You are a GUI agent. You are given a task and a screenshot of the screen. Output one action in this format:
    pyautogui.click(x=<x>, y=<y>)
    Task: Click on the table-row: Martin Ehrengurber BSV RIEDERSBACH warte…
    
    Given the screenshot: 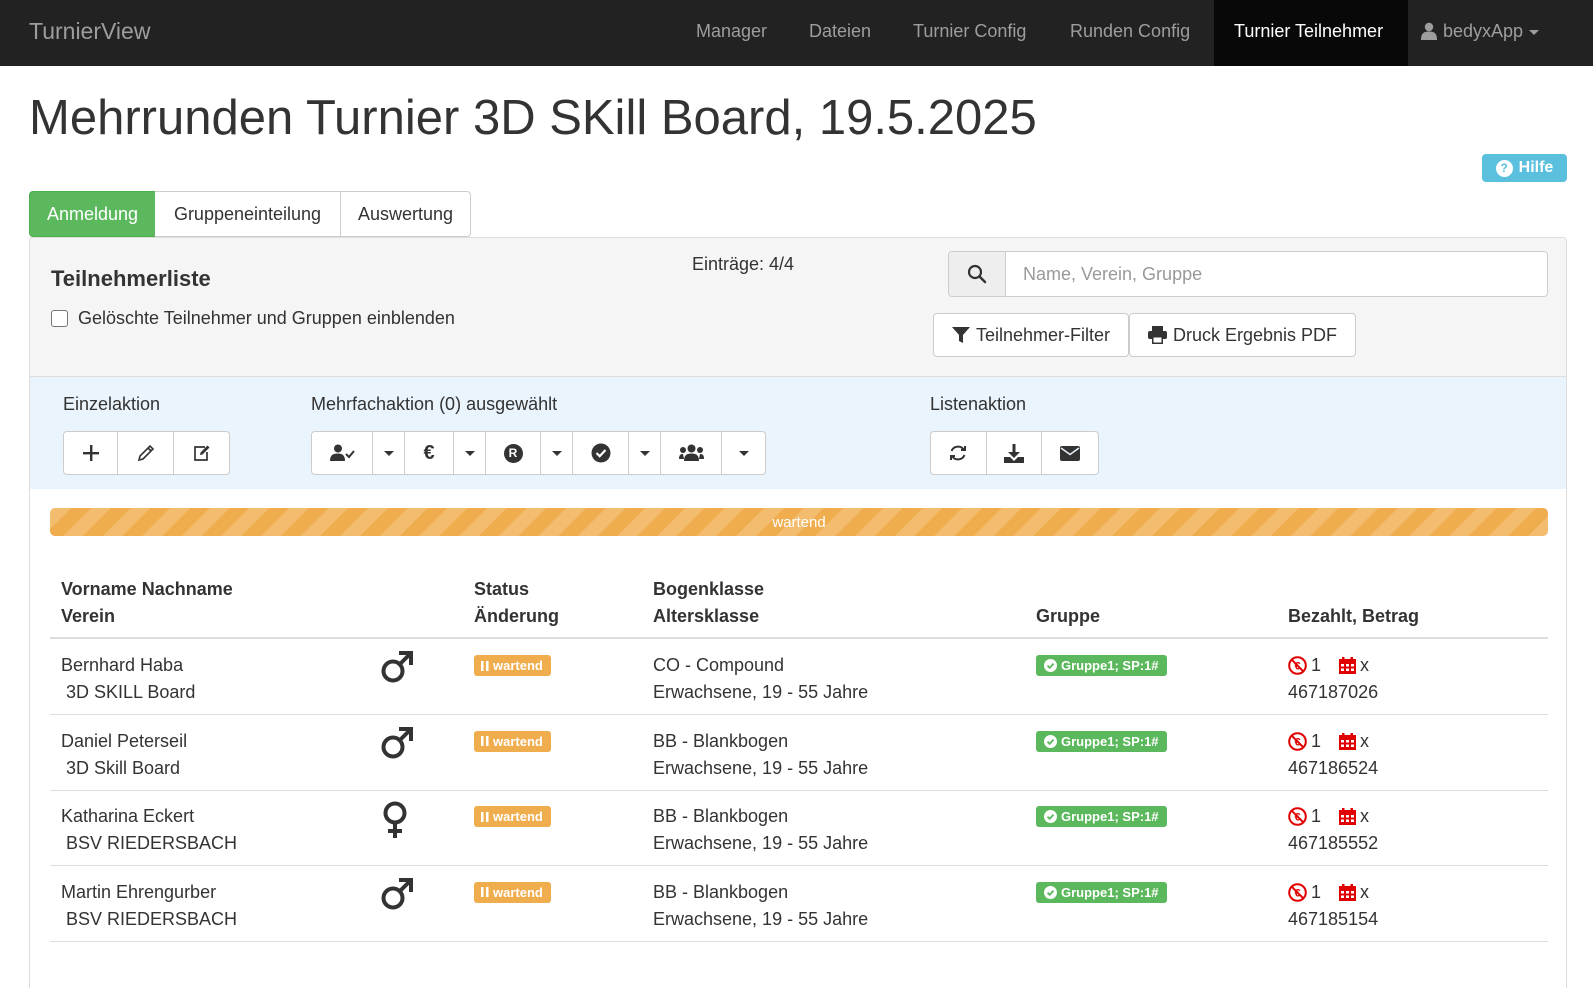 What is the action you would take?
    pyautogui.click(x=799, y=904)
    